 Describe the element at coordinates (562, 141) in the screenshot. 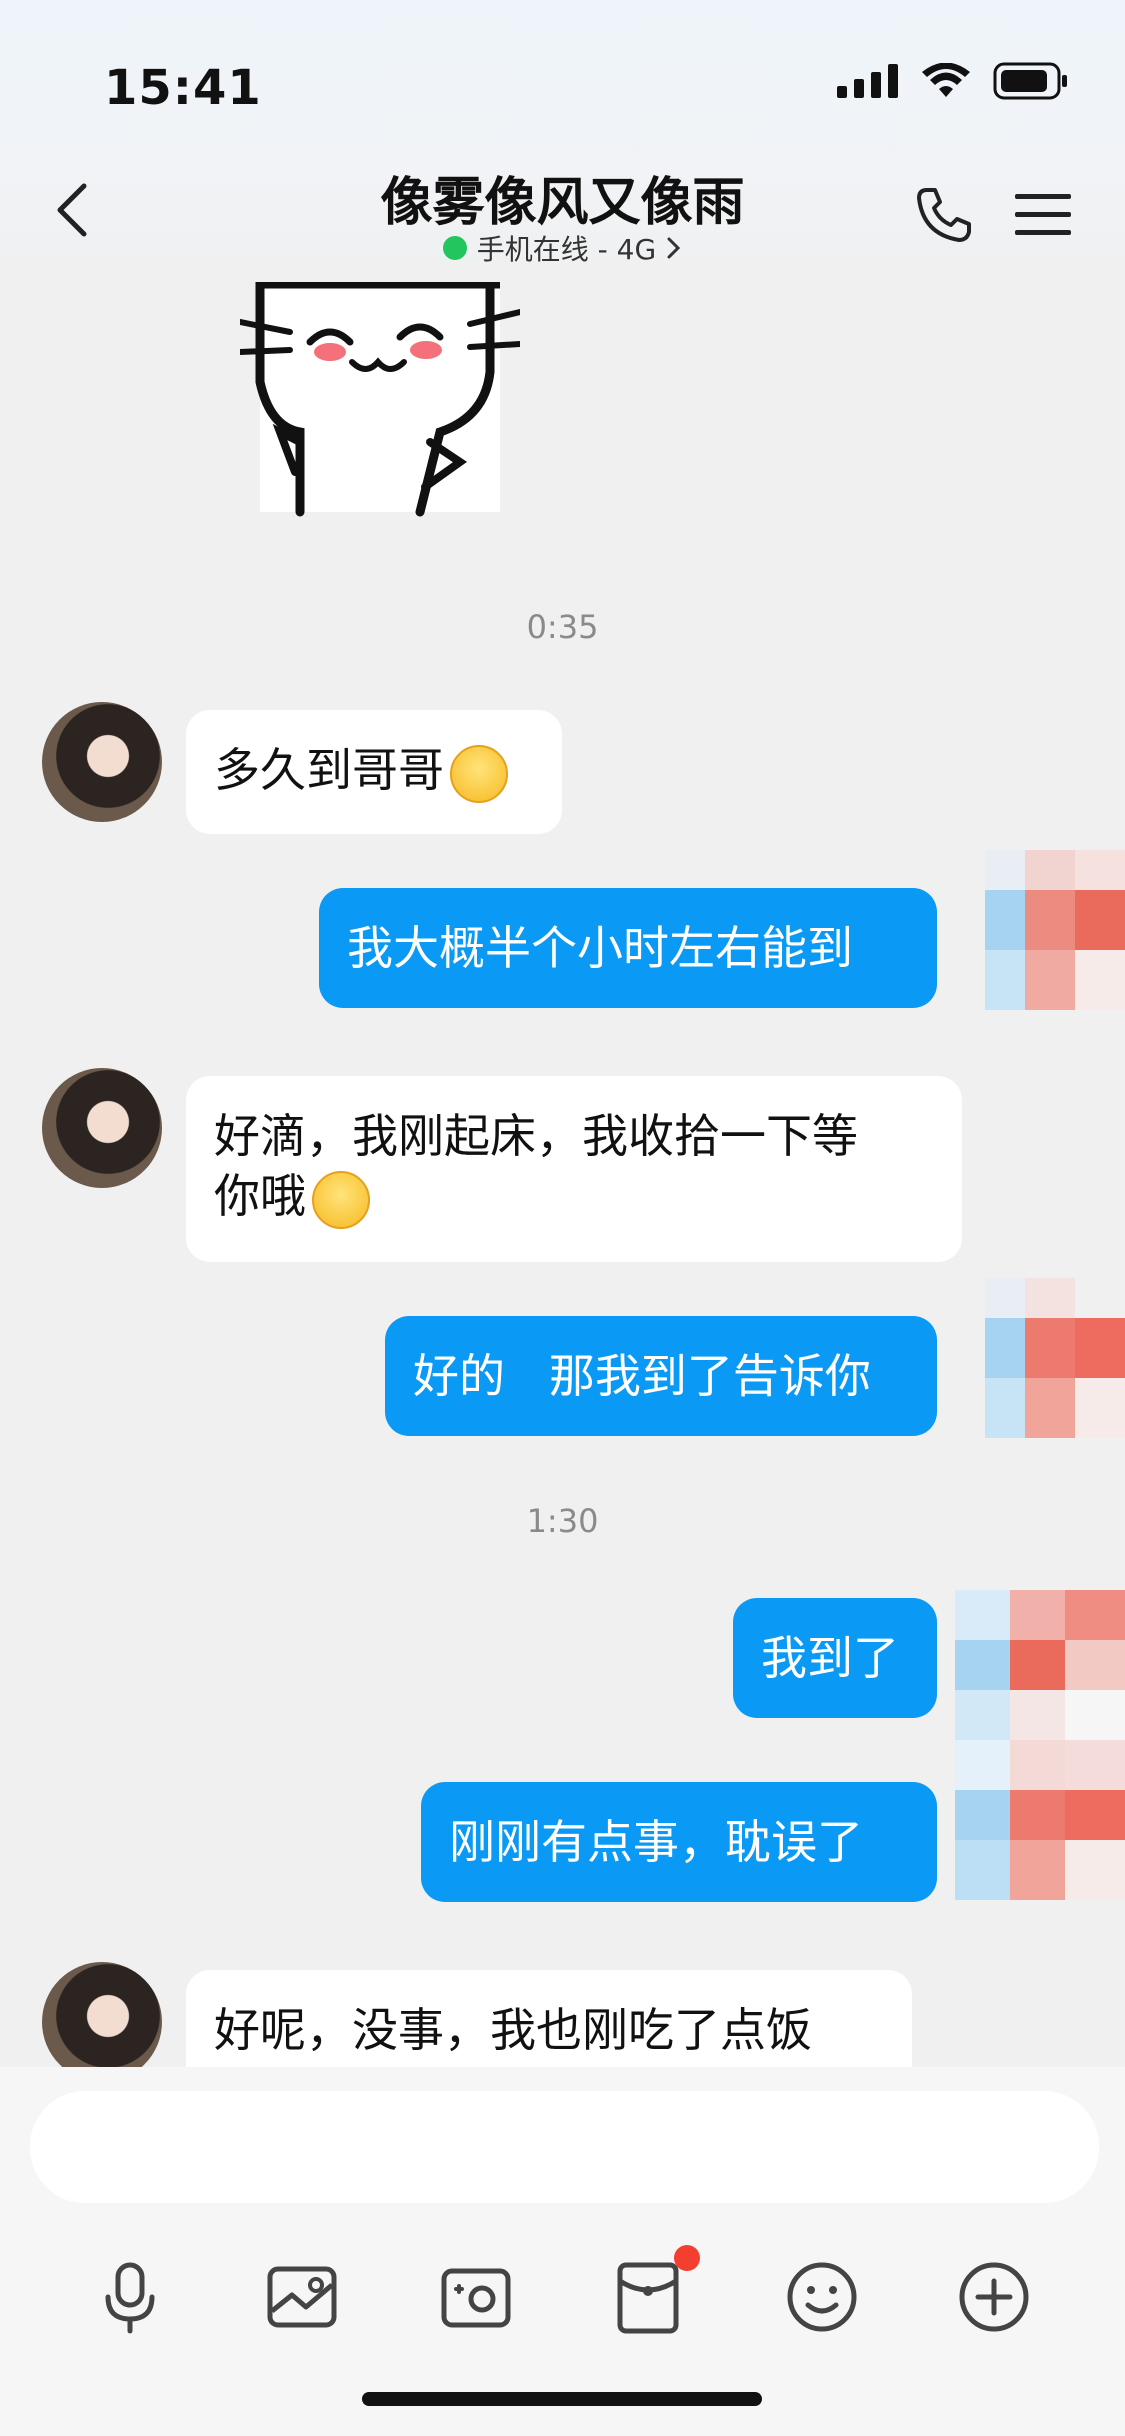

I see `chat-header: 15:41 像雾像风又像雨 手机在线 - 4G` at that location.